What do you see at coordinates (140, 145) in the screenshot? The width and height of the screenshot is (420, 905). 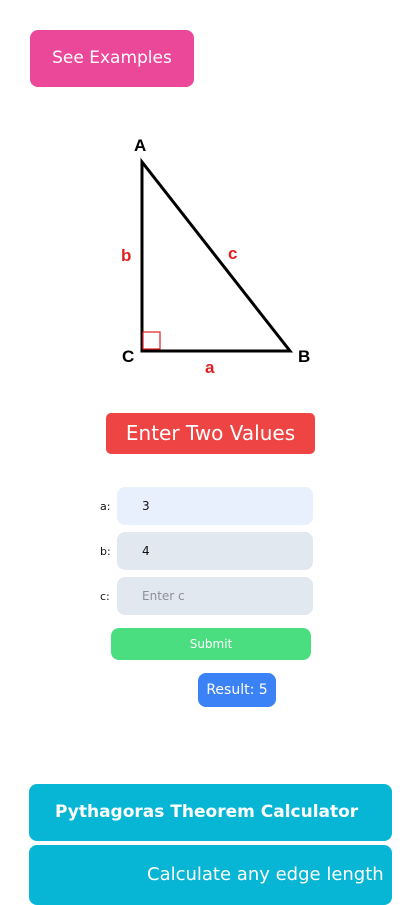 I see `vertex-a-label: A` at bounding box center [140, 145].